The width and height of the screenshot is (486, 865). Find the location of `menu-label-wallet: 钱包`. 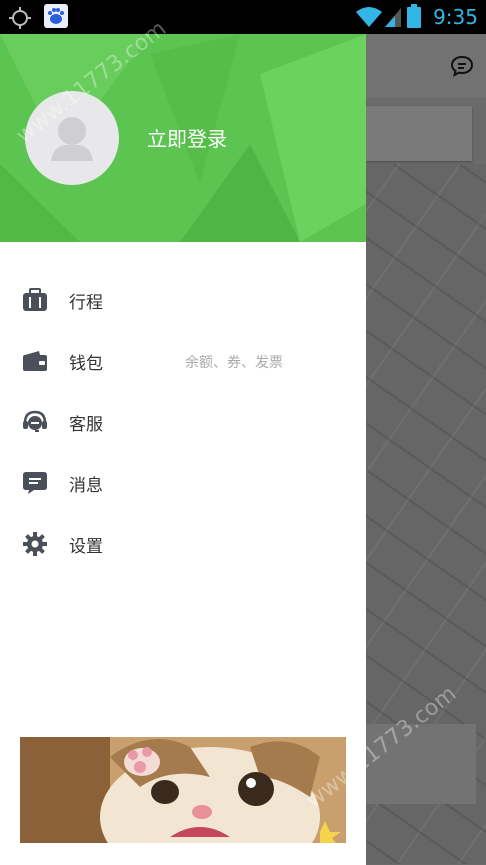

menu-label-wallet: 钱包 is located at coordinates (86, 364).